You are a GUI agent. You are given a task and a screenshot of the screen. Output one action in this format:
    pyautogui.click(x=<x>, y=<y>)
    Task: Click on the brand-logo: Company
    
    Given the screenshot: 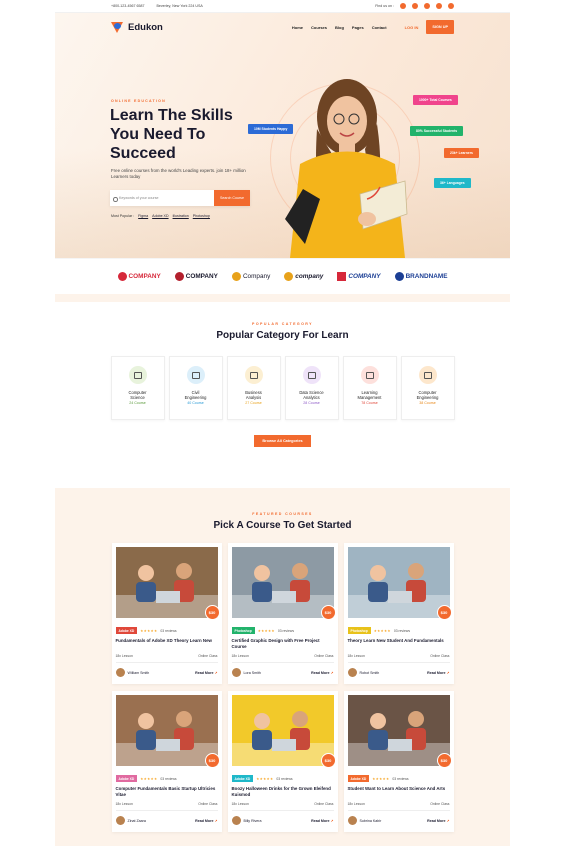 What is the action you would take?
    pyautogui.click(x=251, y=276)
    